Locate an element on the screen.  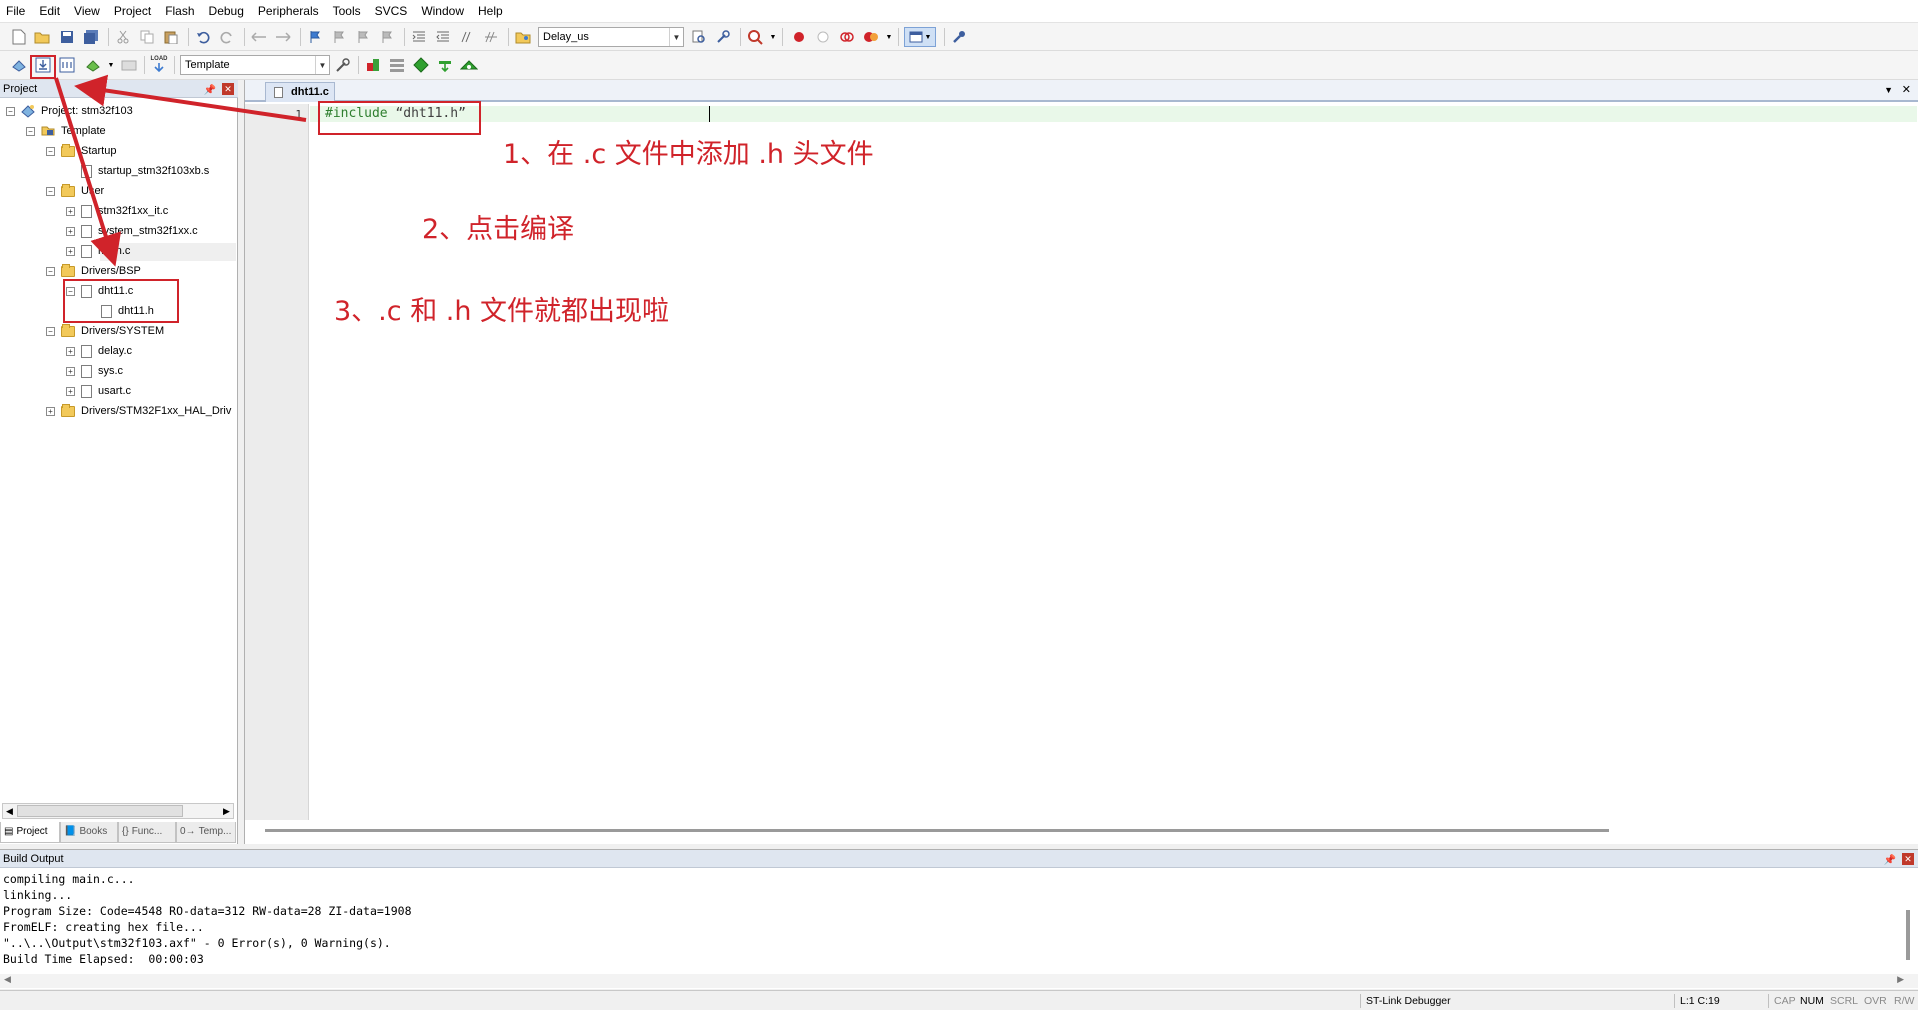
comment-icon is located at coordinates (467, 37).